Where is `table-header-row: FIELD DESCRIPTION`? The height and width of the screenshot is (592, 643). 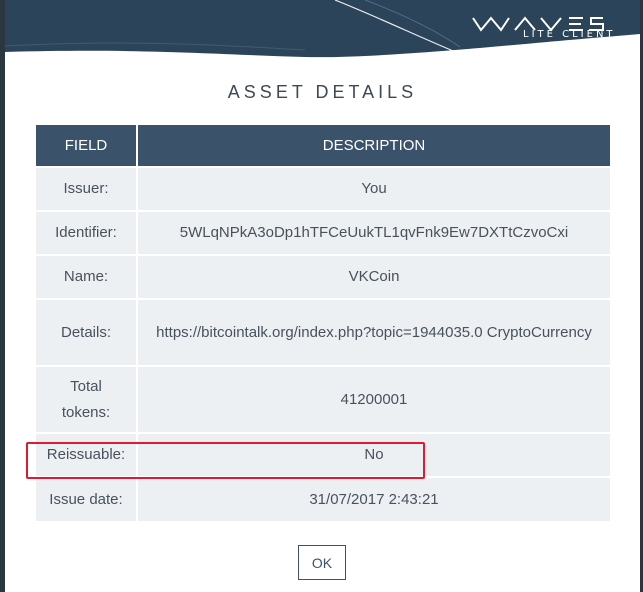 table-header-row: FIELD DESCRIPTION is located at coordinates (323, 146).